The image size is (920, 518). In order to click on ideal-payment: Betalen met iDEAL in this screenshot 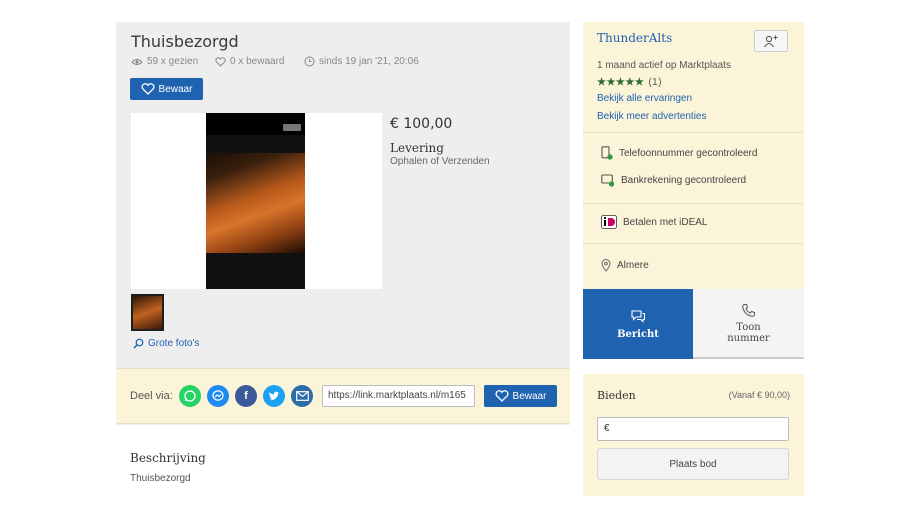, I will do `click(654, 222)`.